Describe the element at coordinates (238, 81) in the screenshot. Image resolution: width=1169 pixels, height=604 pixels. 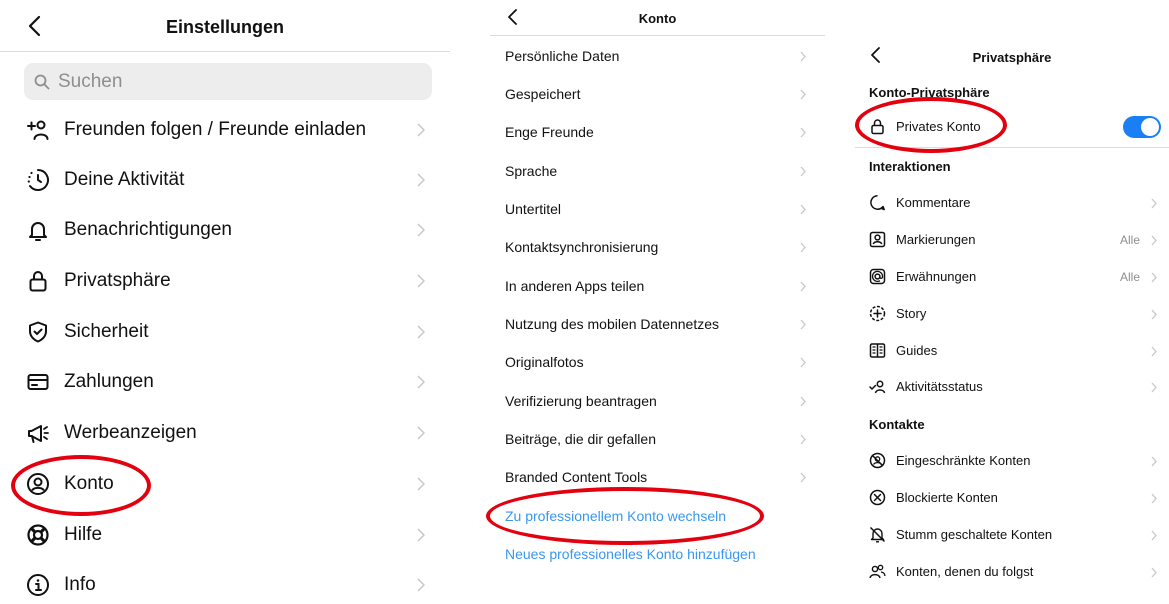
I see `search-input` at that location.